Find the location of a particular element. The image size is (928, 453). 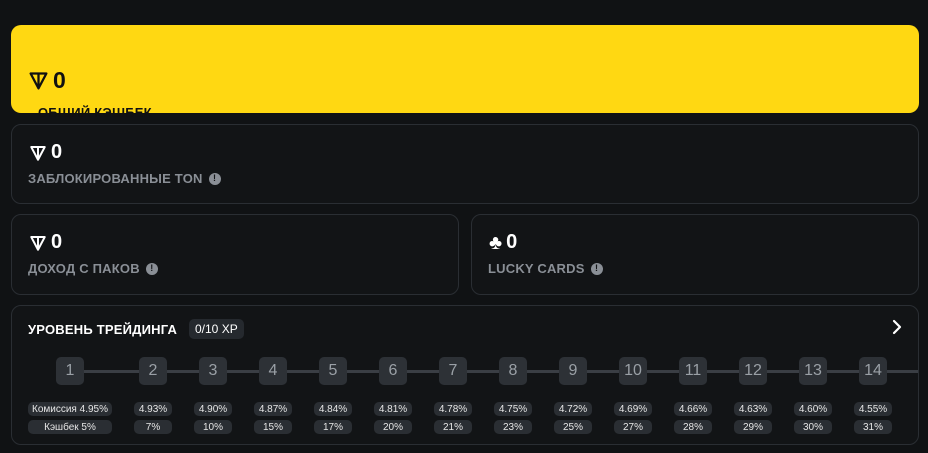

club-icon: ♣ is located at coordinates (496, 242).